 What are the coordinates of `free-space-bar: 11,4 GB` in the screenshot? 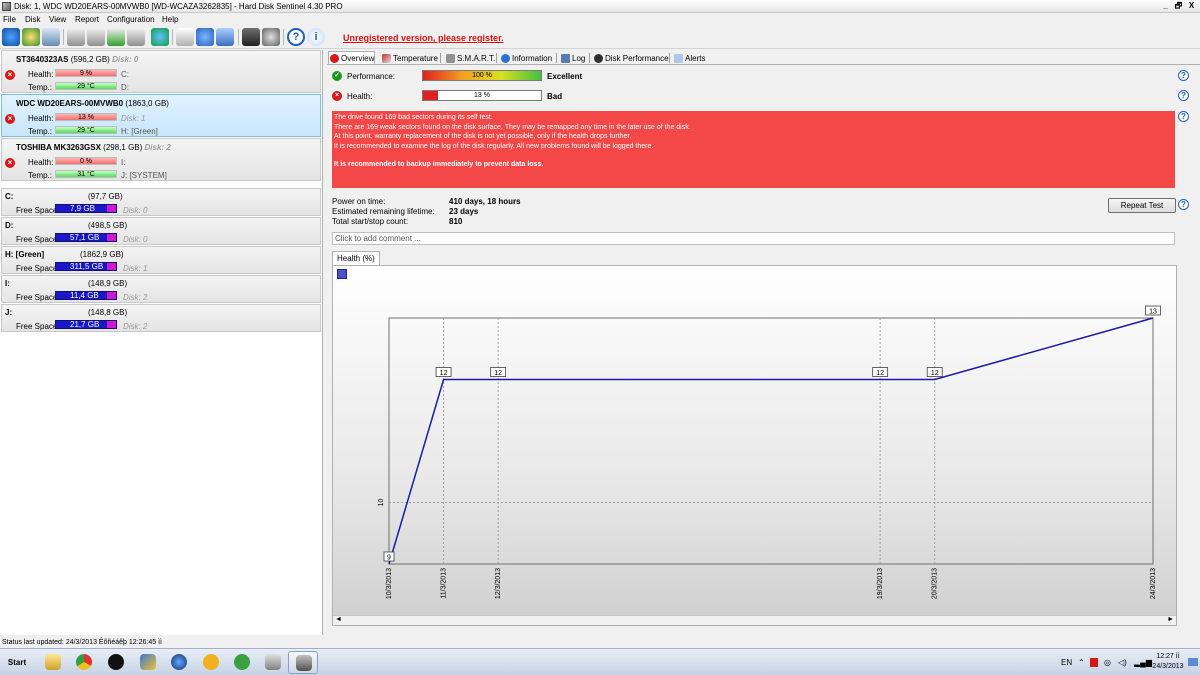 It's located at (86, 295).